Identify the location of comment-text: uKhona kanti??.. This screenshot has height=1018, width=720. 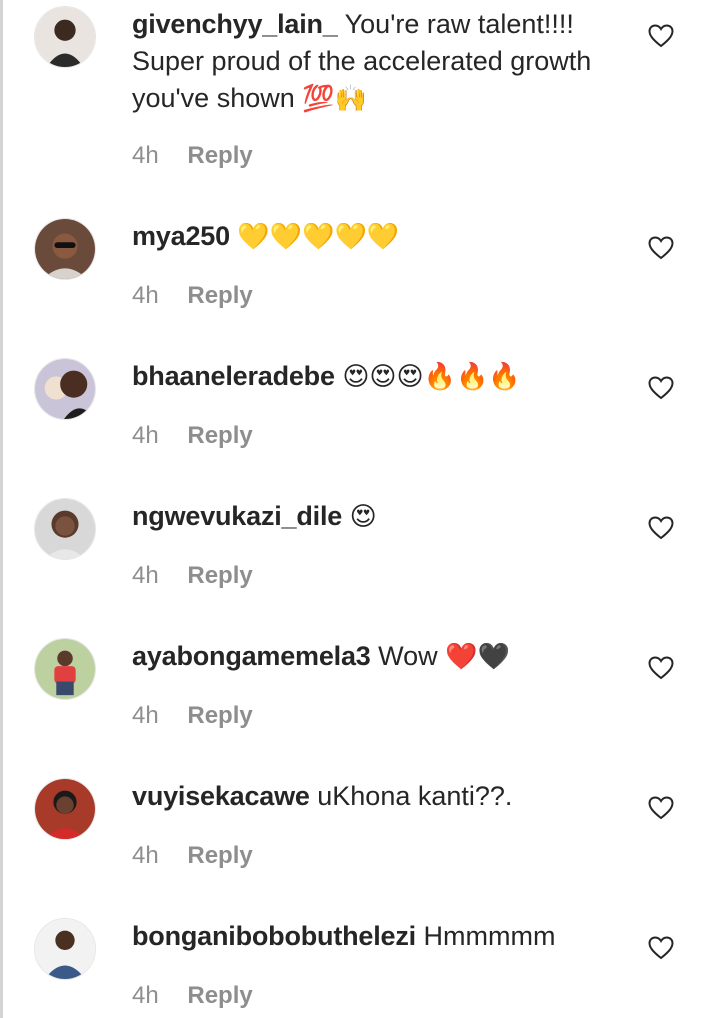
(415, 796).